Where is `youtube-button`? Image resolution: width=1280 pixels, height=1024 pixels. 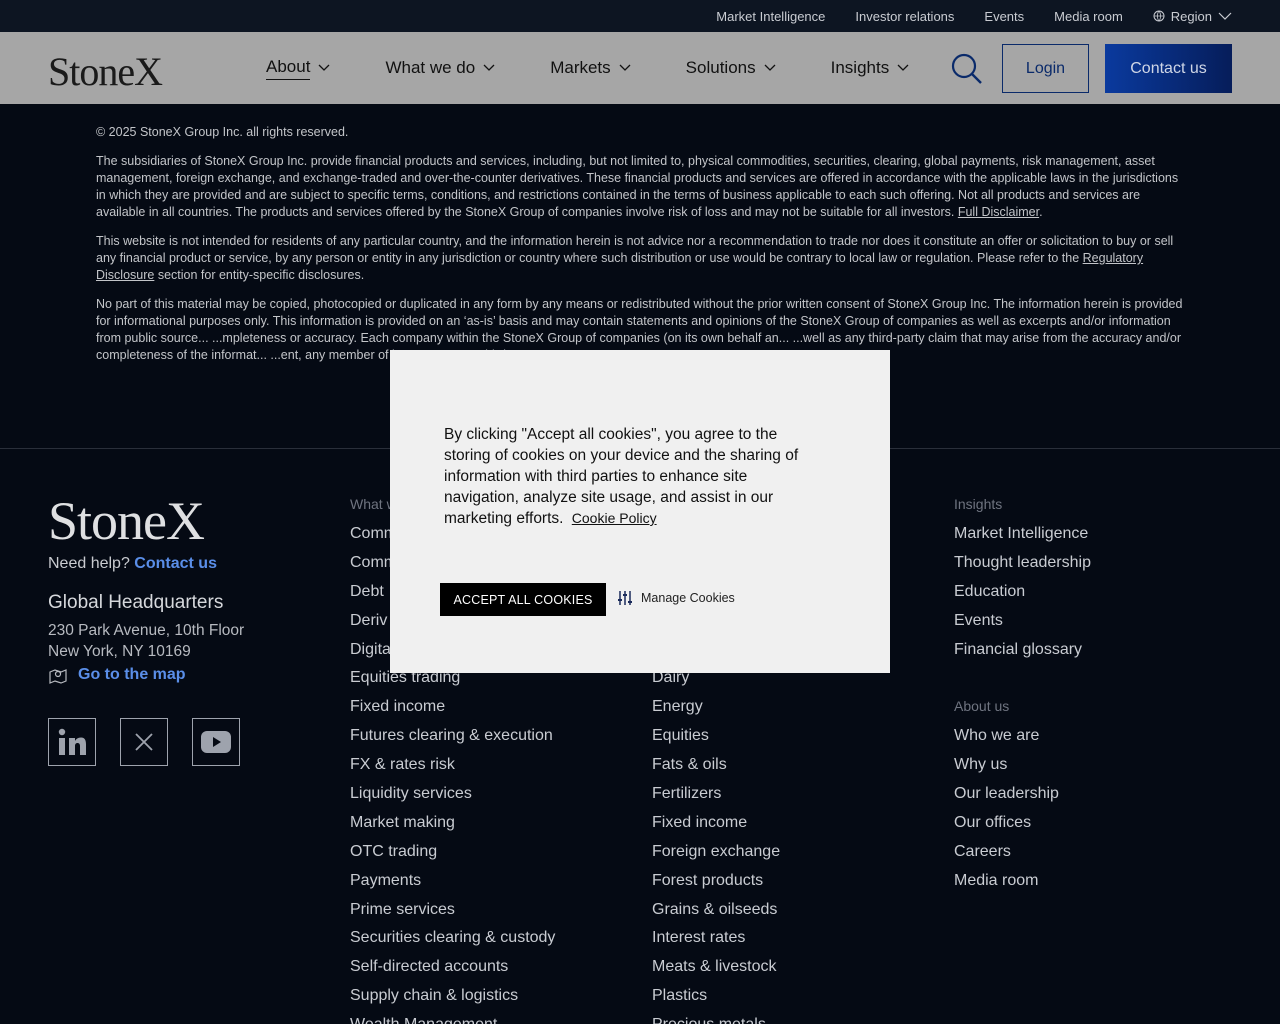 youtube-button is located at coordinates (216, 742).